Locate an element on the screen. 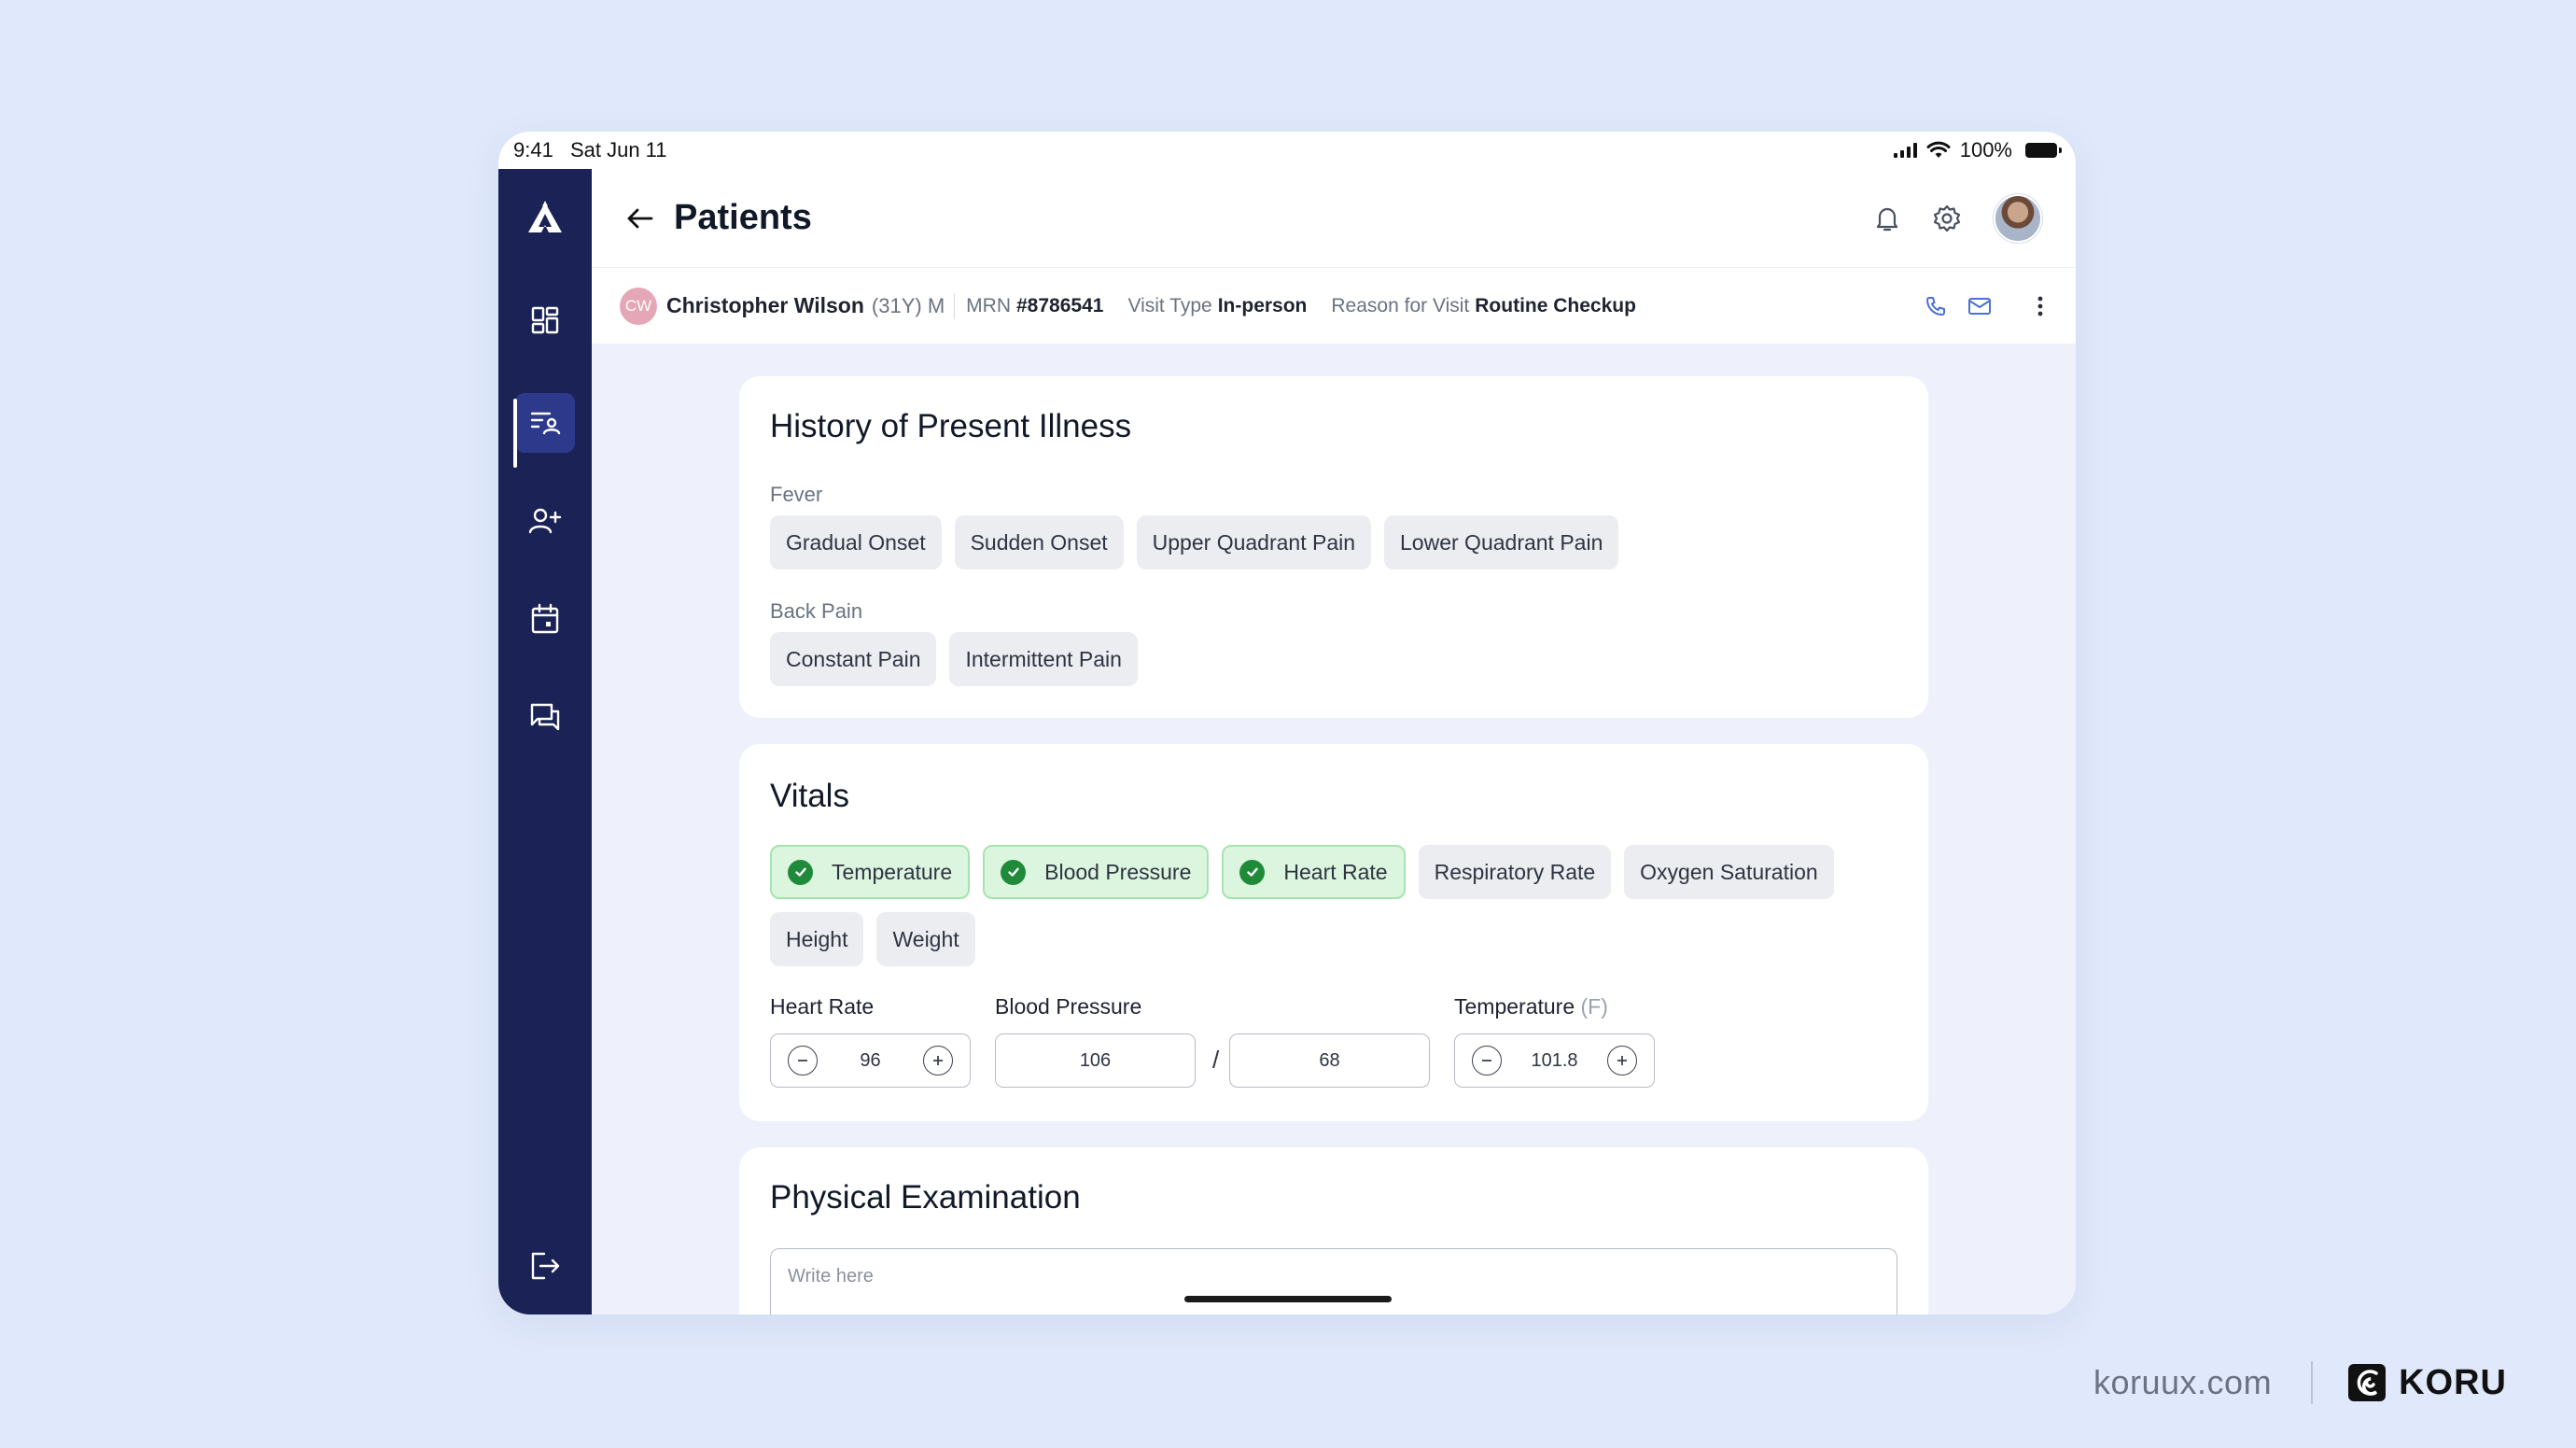 The width and height of the screenshot is (2576, 1448). chip-heart-rate: Heart Rate is located at coordinates (1314, 872).